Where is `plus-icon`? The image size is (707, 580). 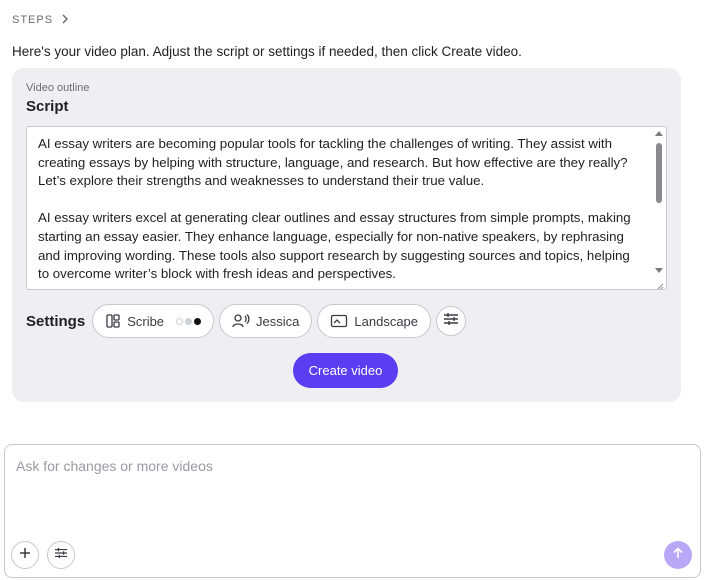 plus-icon is located at coordinates (25, 555).